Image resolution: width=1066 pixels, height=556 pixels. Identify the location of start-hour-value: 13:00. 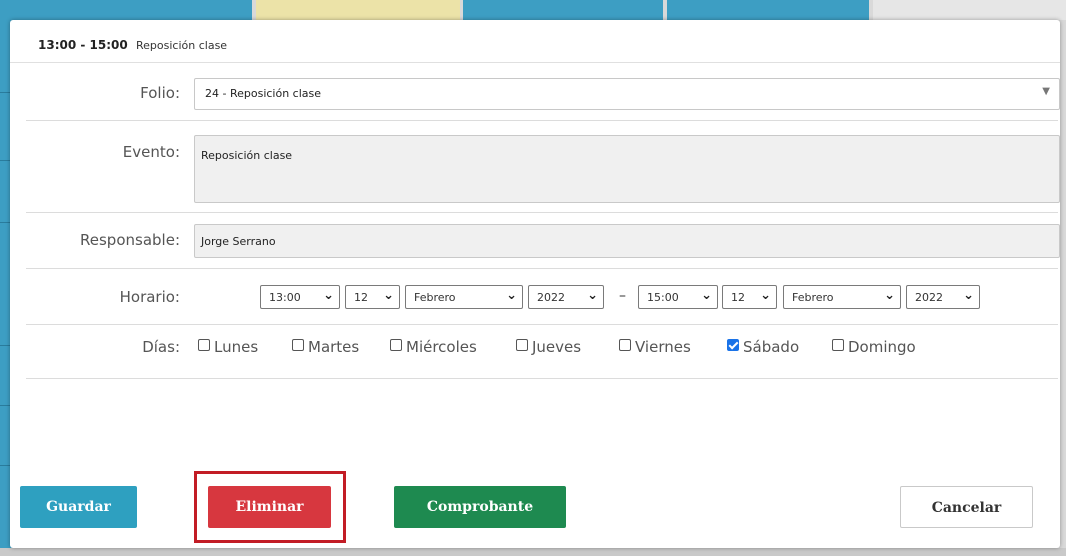
(285, 297).